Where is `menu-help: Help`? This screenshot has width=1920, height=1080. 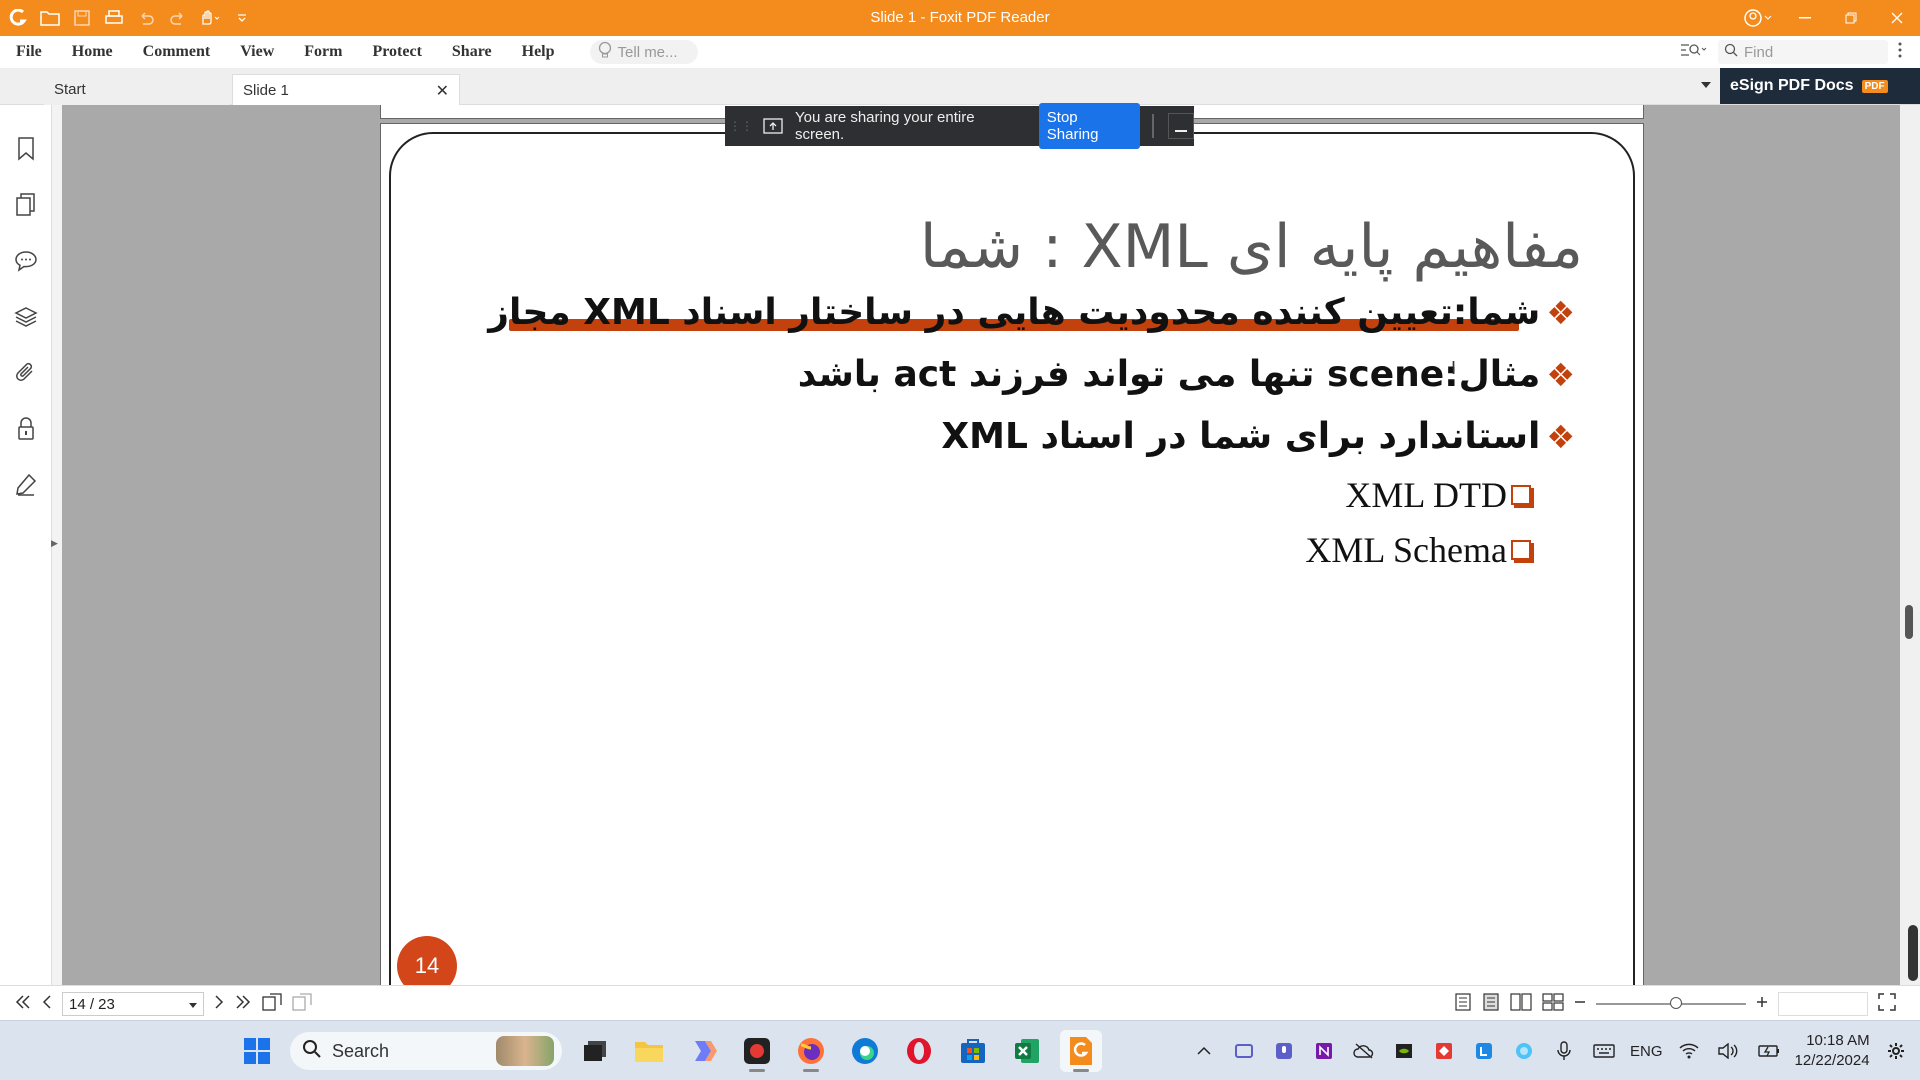
menu-help: Help is located at coordinates (538, 52).